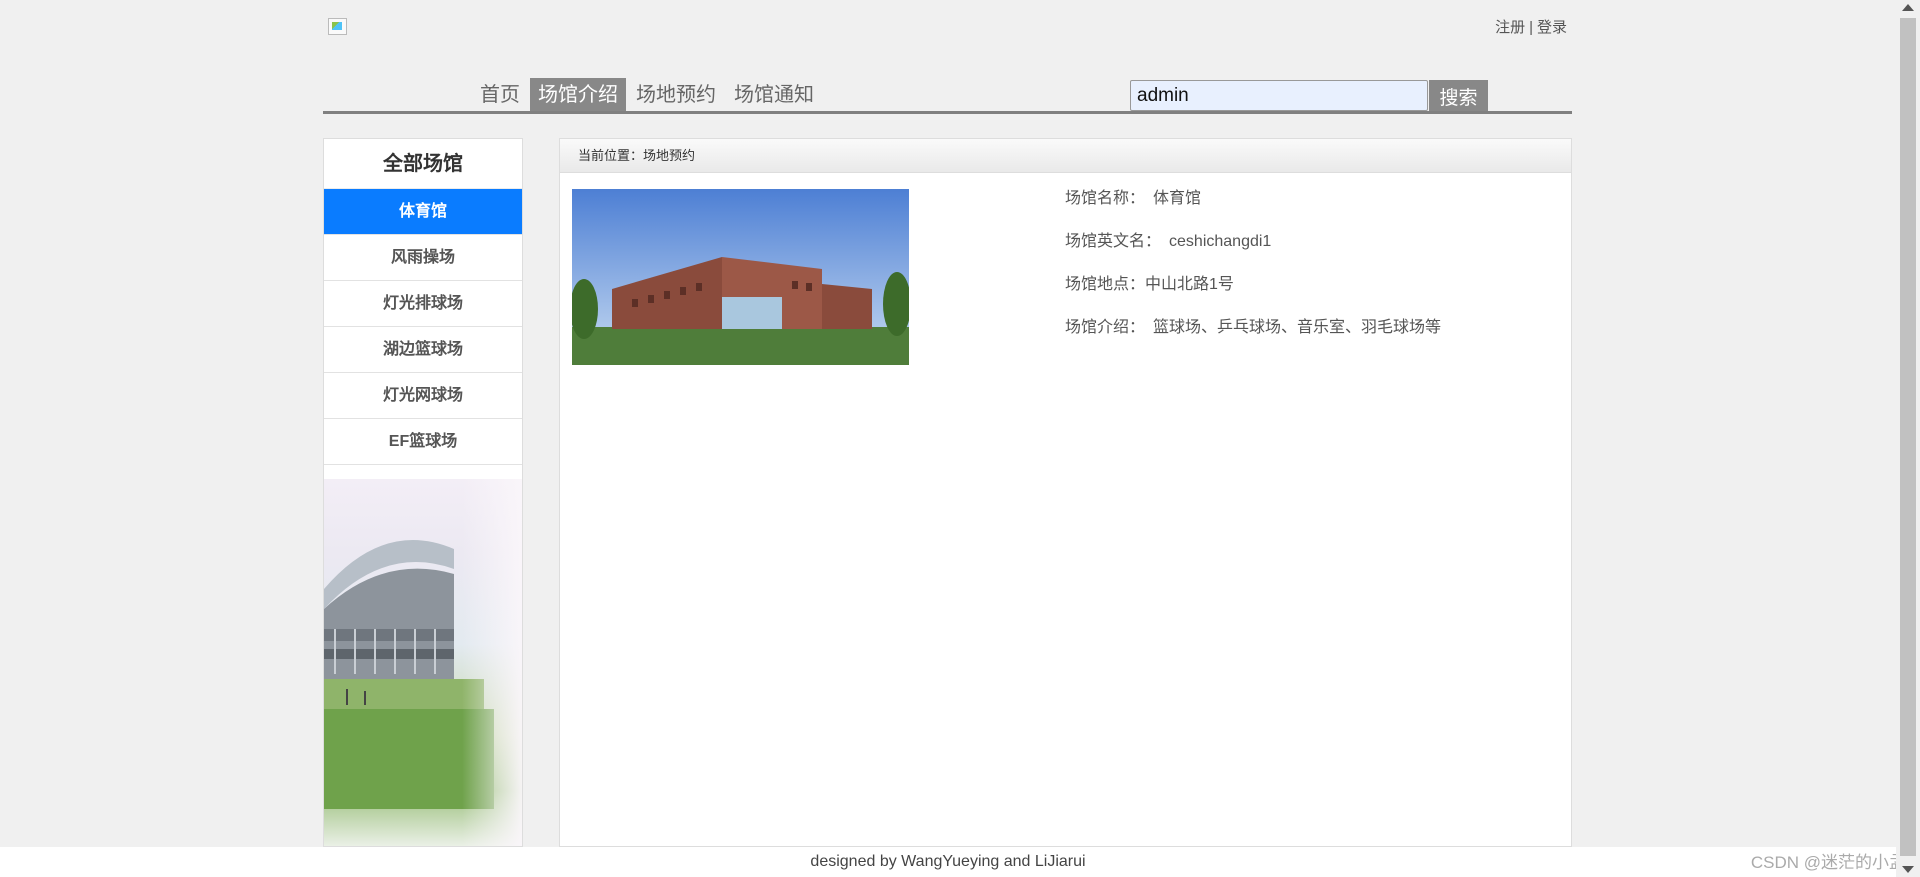  What do you see at coordinates (1253, 251) in the screenshot?
I see `venue-english-row: 场馆英文名： ceshichangdi1` at bounding box center [1253, 251].